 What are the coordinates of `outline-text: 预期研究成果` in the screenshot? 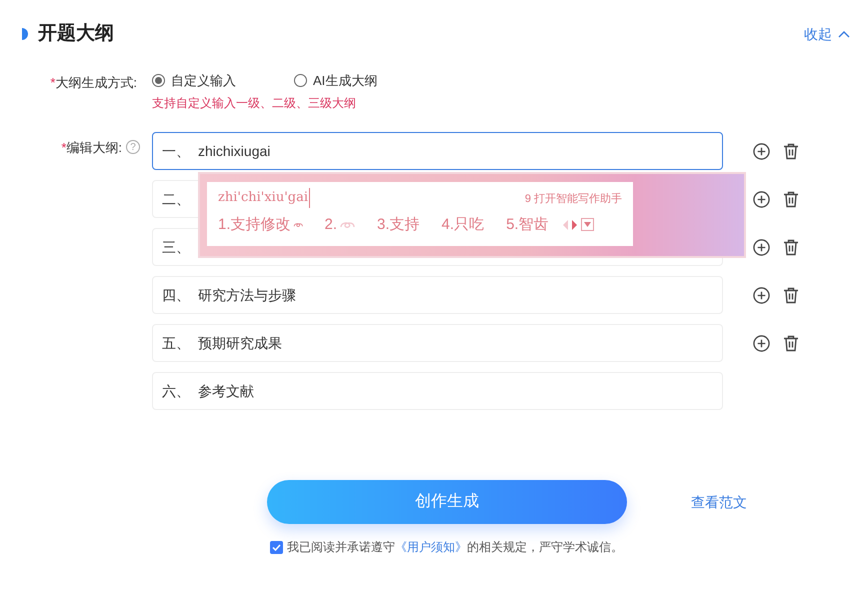 It's located at (240, 343).